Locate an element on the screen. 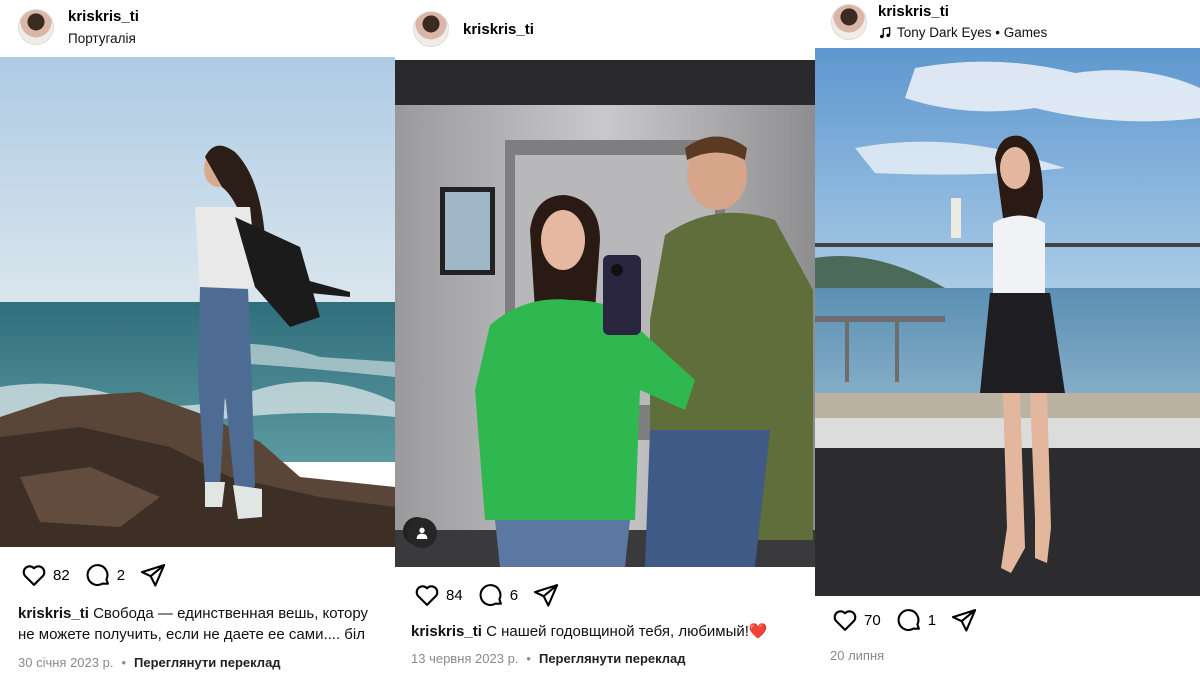  comment-button: 6 is located at coordinates (497, 595).